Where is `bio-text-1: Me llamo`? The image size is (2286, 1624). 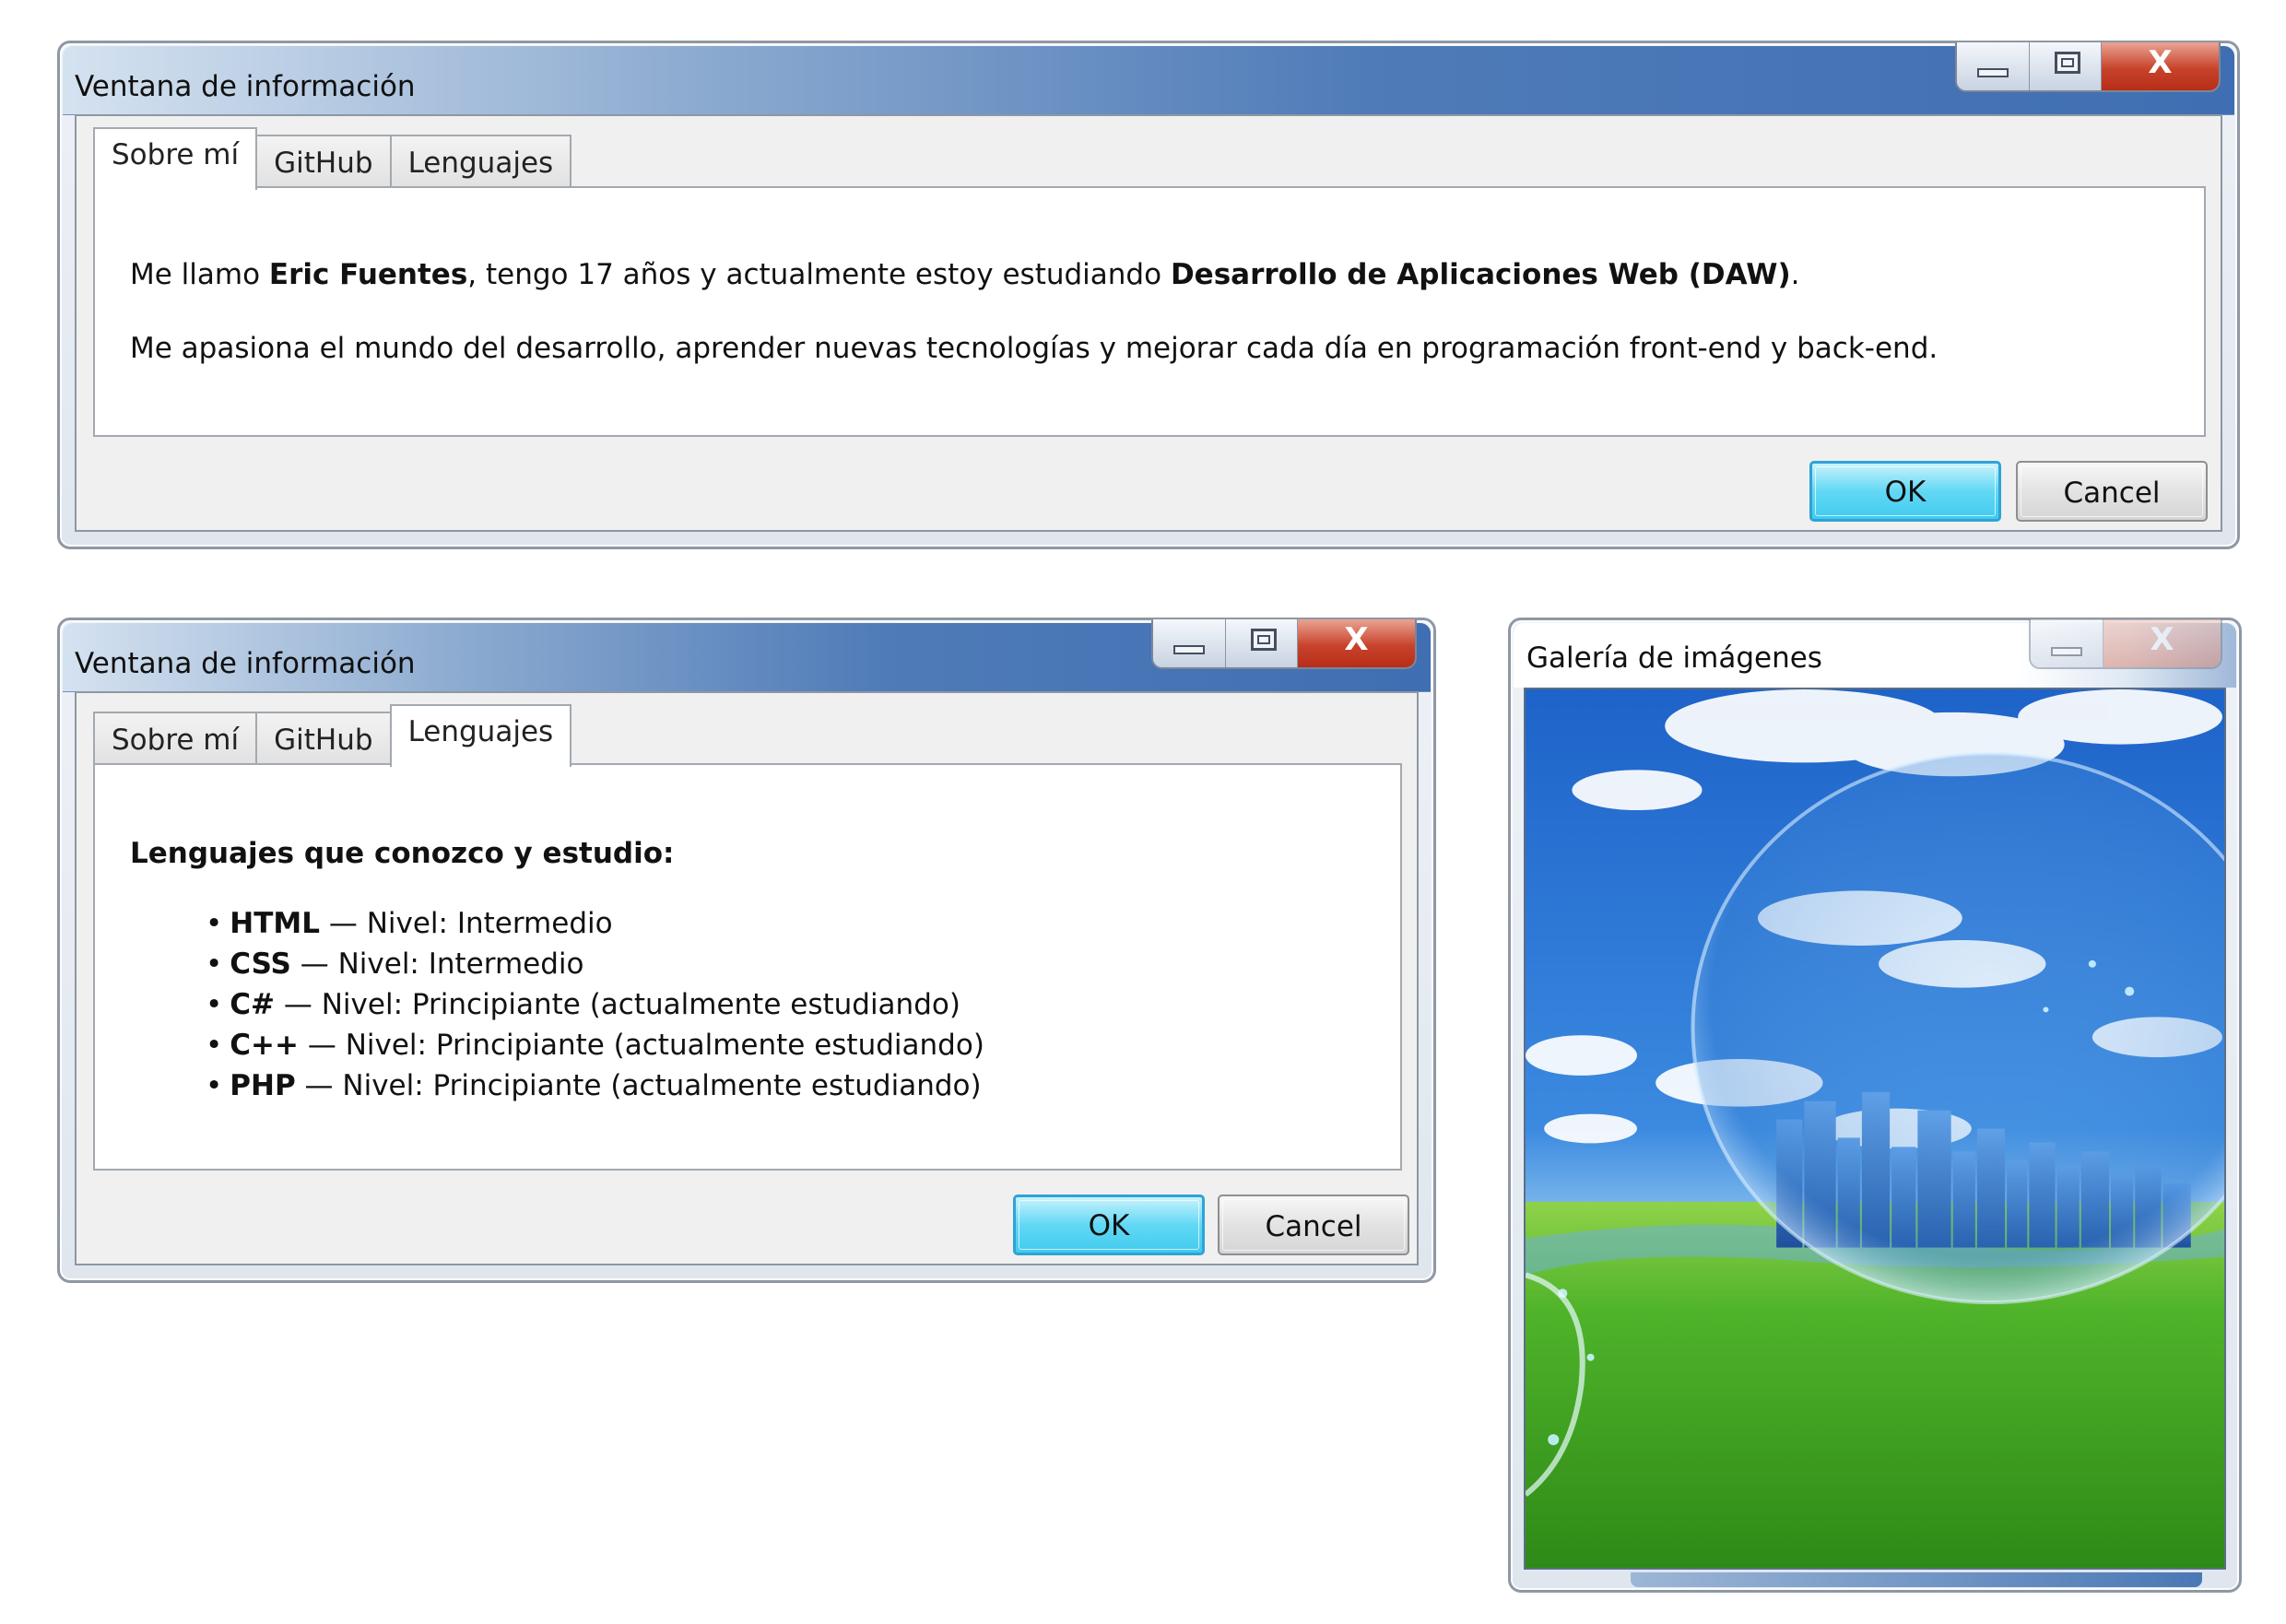
bio-text-1: Me llamo is located at coordinates (199, 274).